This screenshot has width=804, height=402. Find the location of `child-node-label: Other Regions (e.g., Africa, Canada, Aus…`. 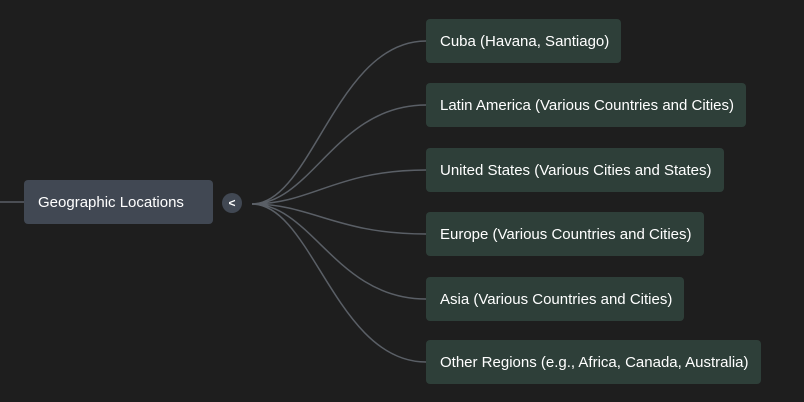

child-node-label: Other Regions (e.g., Africa, Canada, Aus… is located at coordinates (594, 362).